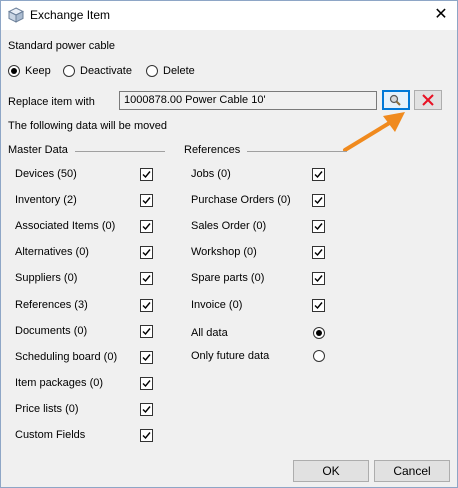  Describe the element at coordinates (38, 71) in the screenshot. I see `keep-label: Keep` at that location.